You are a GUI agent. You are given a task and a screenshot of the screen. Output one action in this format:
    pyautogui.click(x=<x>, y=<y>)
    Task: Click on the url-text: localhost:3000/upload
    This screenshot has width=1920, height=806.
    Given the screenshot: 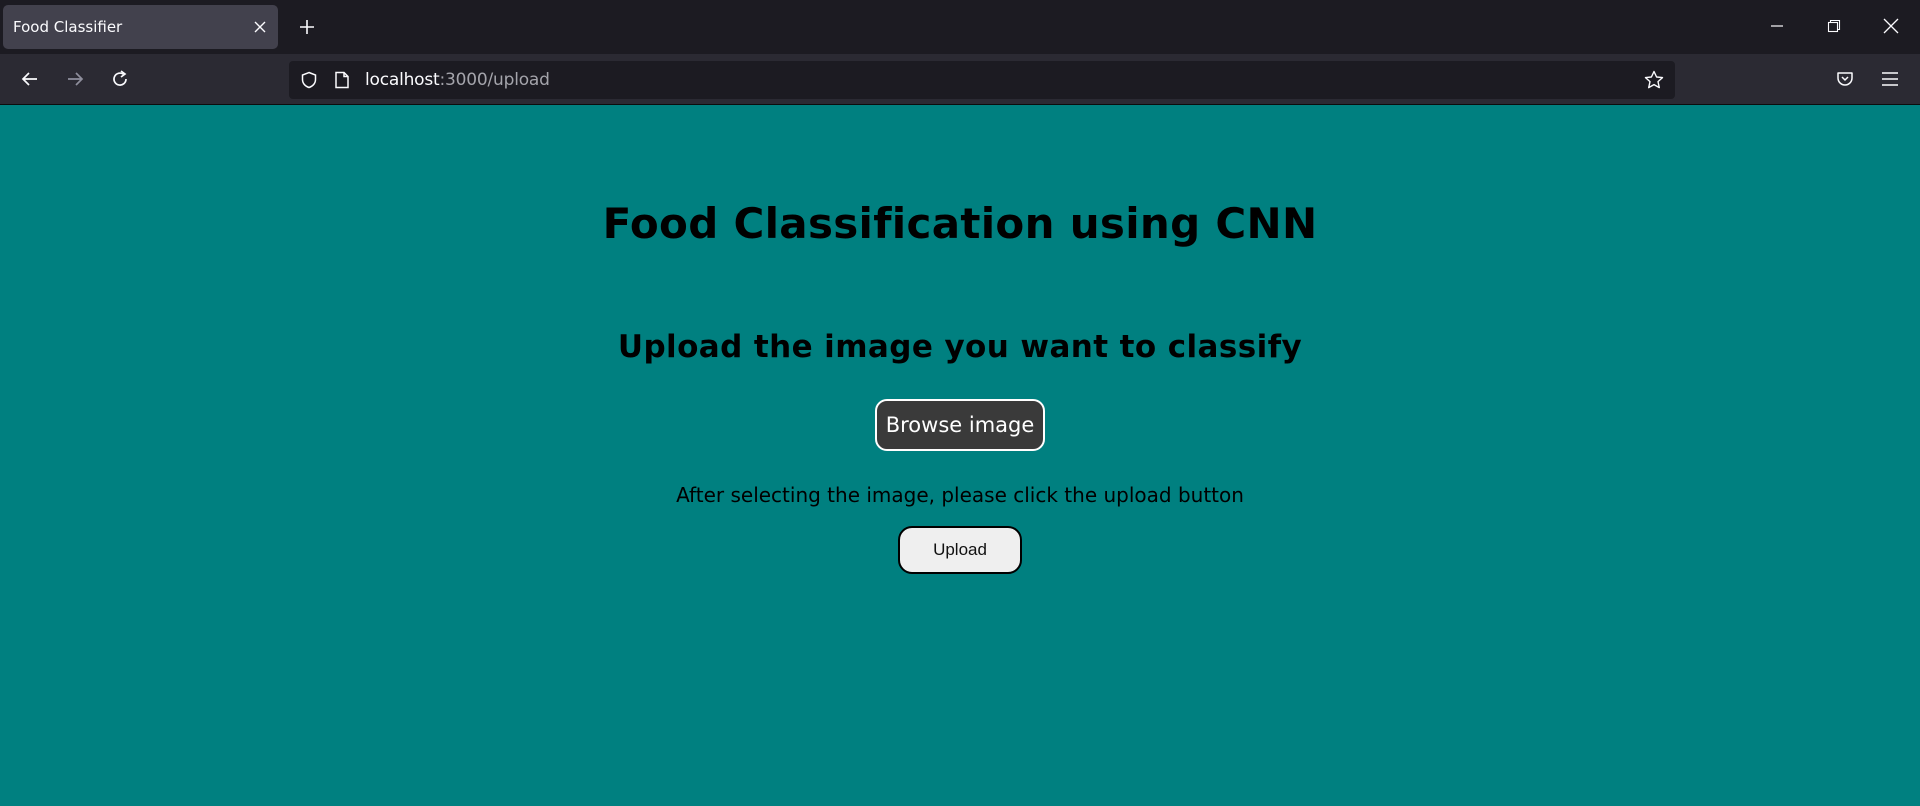 What is the action you would take?
    pyautogui.click(x=457, y=80)
    